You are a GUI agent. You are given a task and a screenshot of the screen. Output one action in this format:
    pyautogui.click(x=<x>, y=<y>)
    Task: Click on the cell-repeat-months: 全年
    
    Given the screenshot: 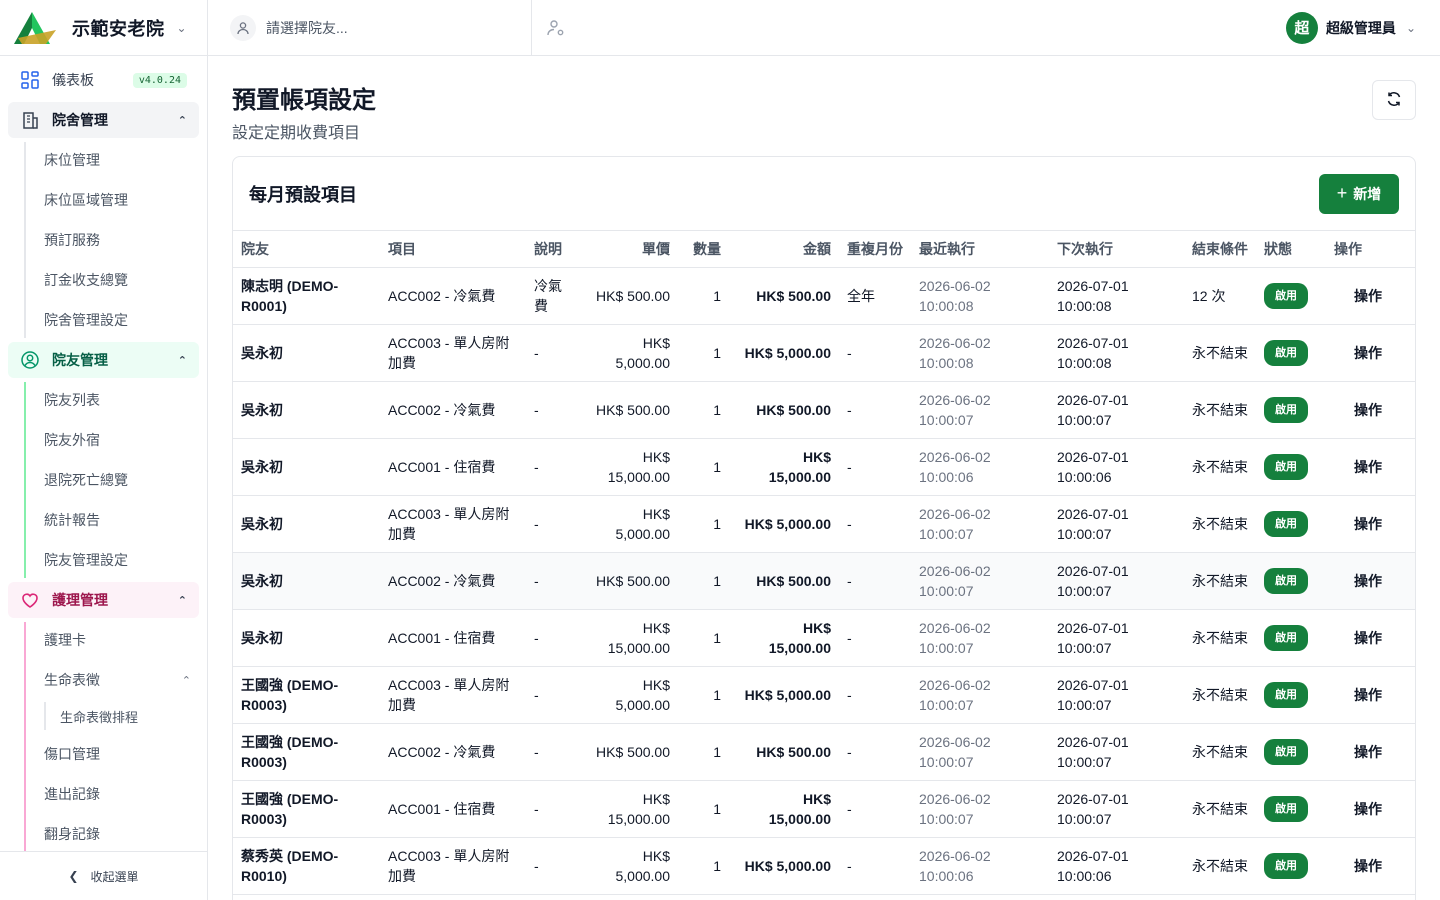 What is the action you would take?
    pyautogui.click(x=861, y=295)
    